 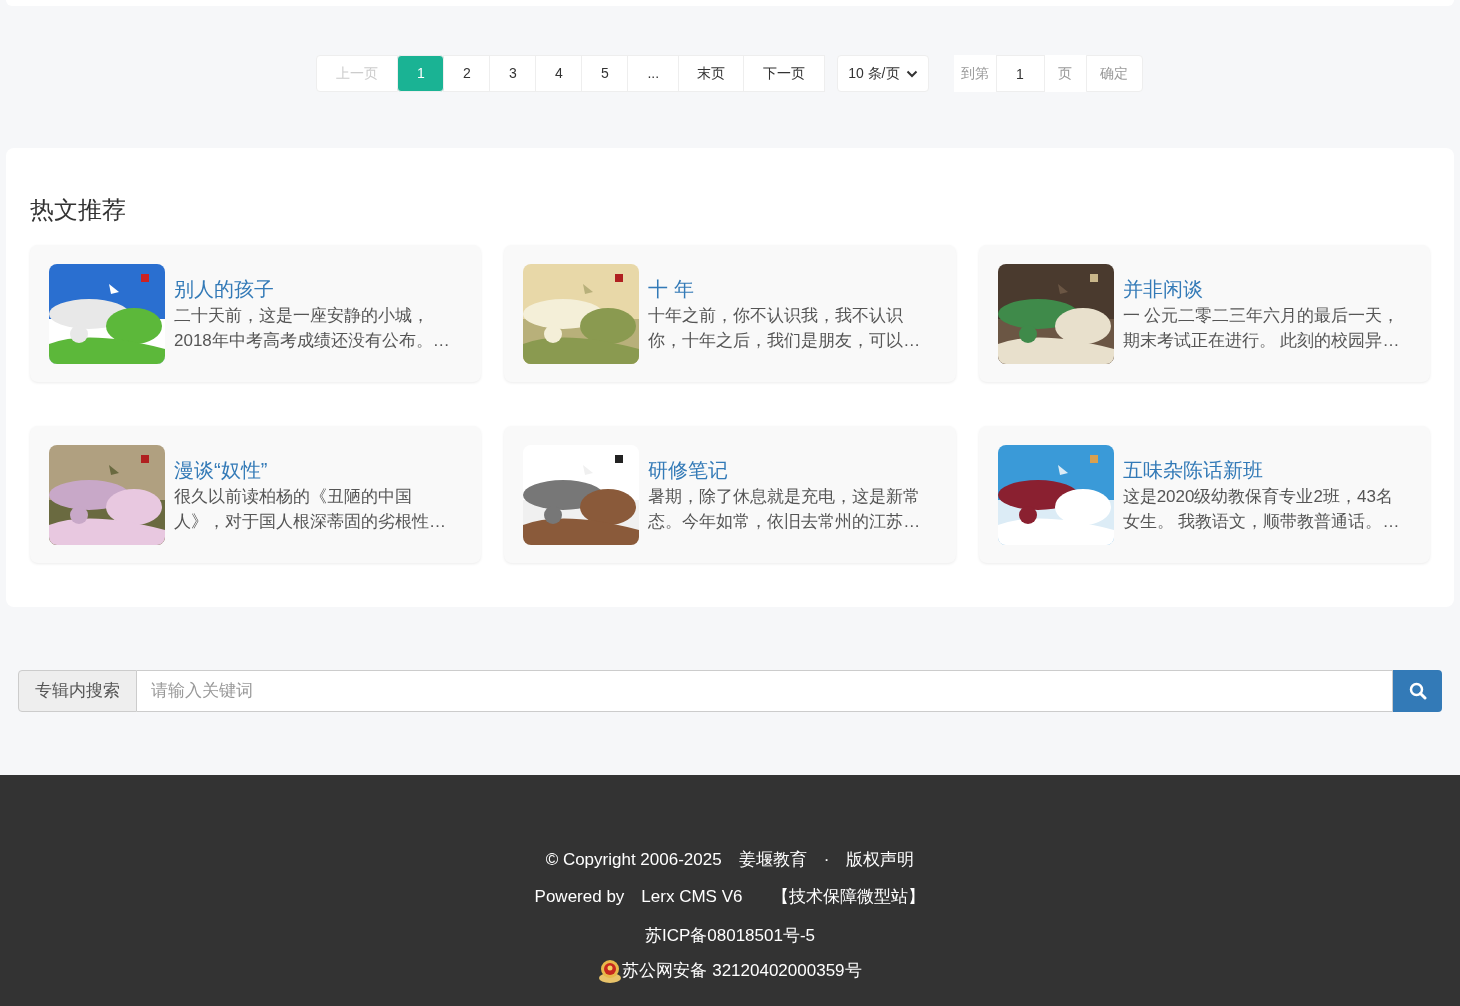 What do you see at coordinates (633, 860) in the screenshot?
I see `copyright-text: © Copyright 2006-2025` at bounding box center [633, 860].